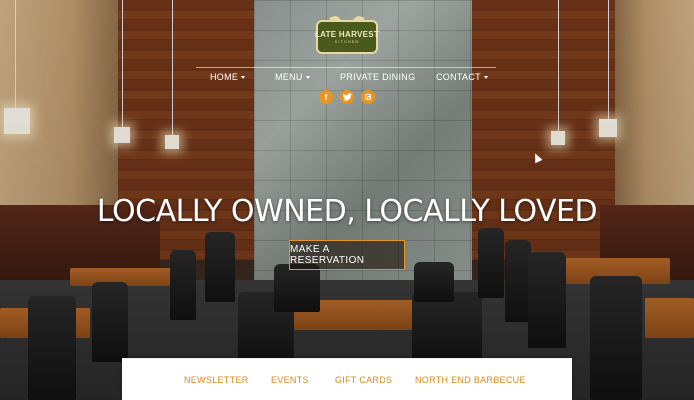  I want to click on make-reservation-button: MAKE A RESERVATION, so click(347, 255).